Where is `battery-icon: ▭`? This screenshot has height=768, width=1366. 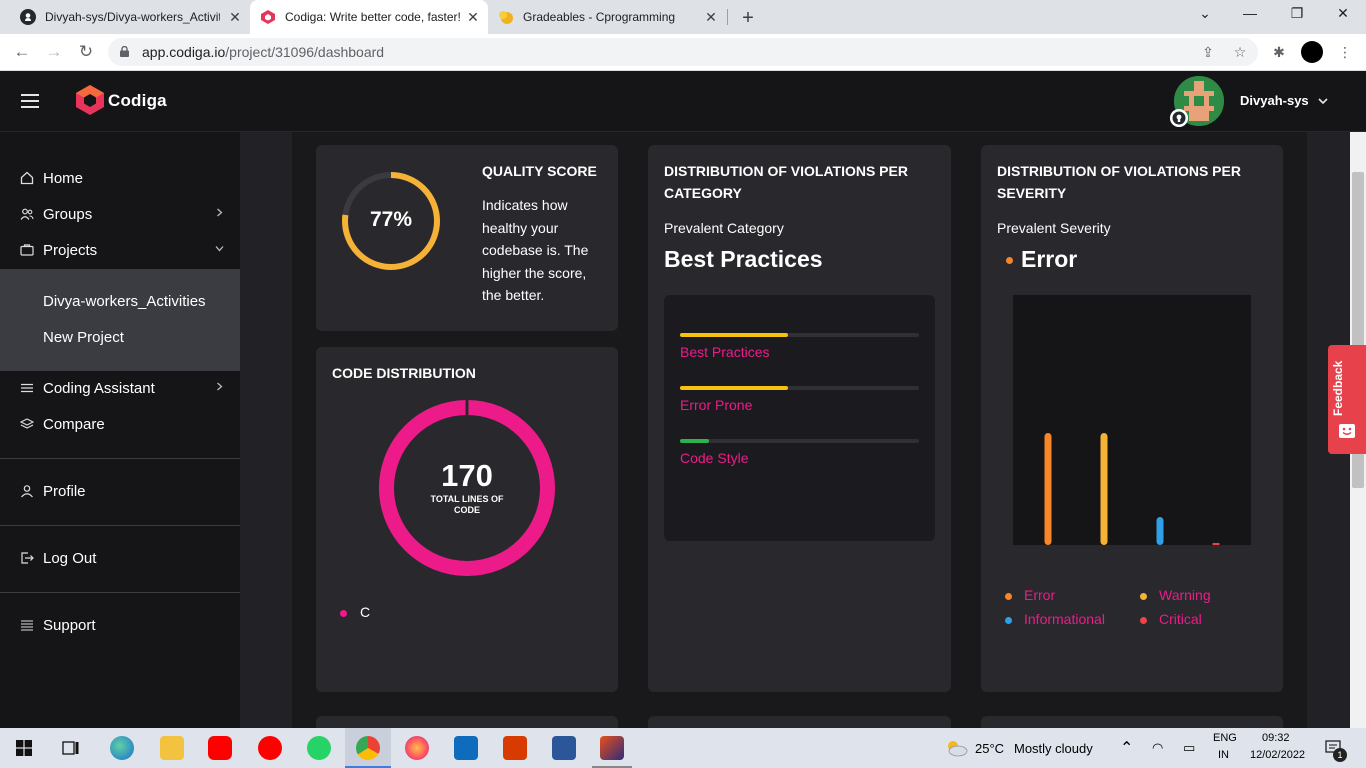
battery-icon: ▭ is located at coordinates (1189, 748).